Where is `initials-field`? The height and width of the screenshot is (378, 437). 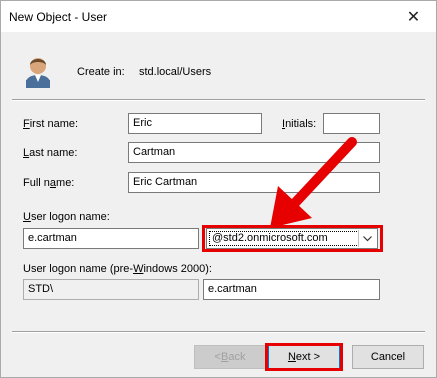 initials-field is located at coordinates (351, 123).